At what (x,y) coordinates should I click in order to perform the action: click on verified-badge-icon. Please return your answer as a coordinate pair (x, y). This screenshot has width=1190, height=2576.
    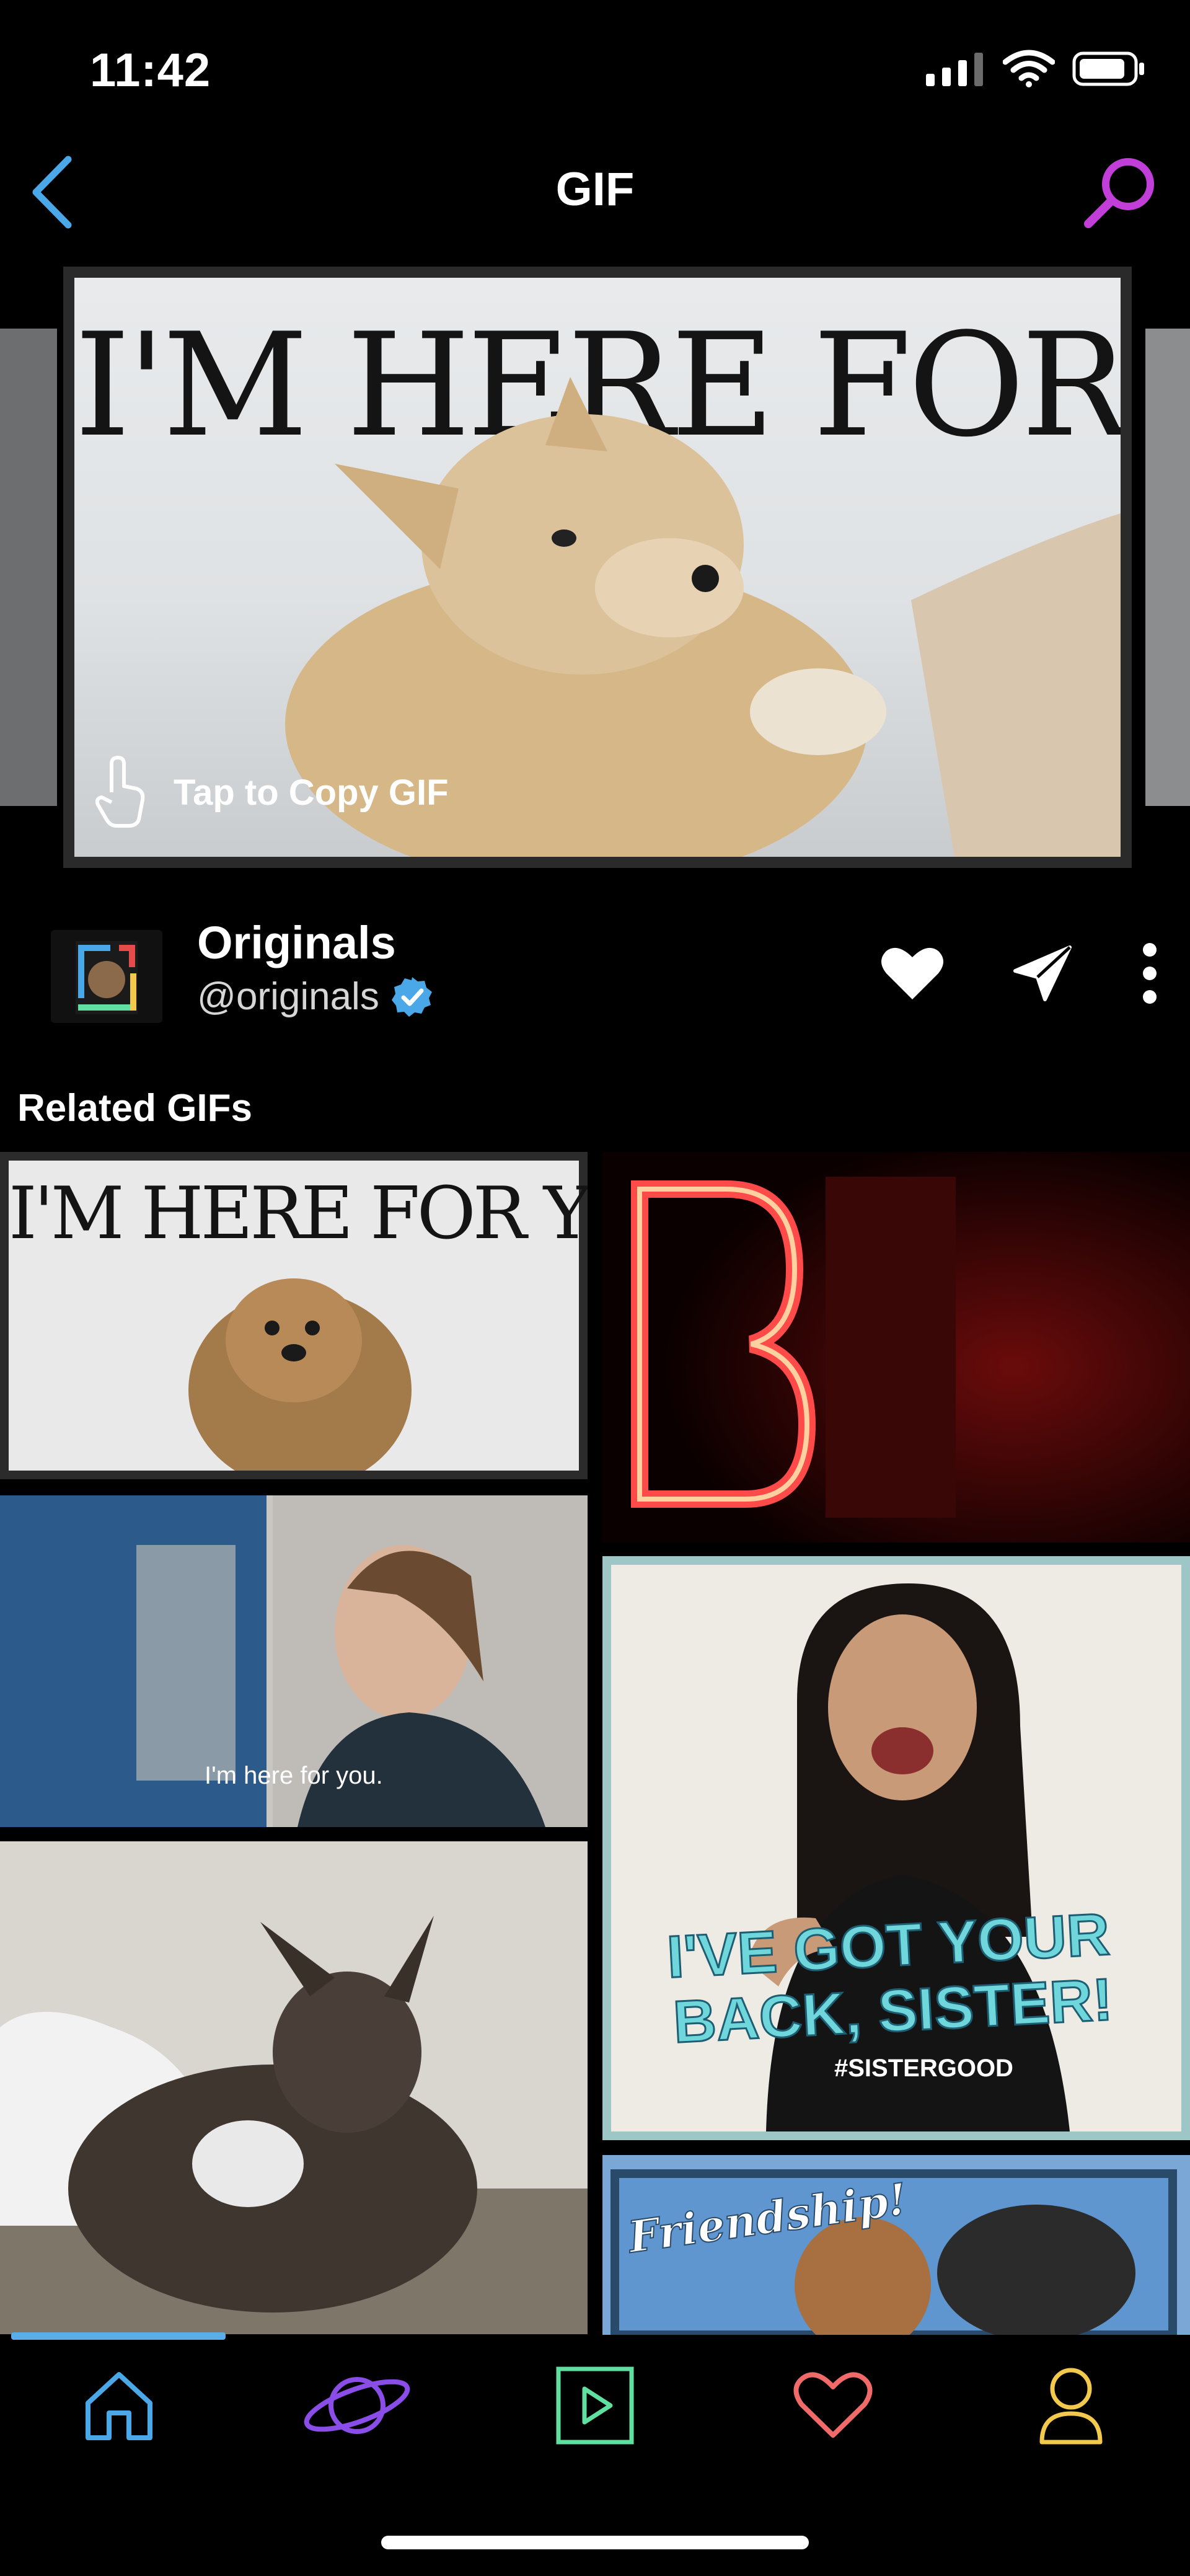
    Looking at the image, I should click on (411, 996).